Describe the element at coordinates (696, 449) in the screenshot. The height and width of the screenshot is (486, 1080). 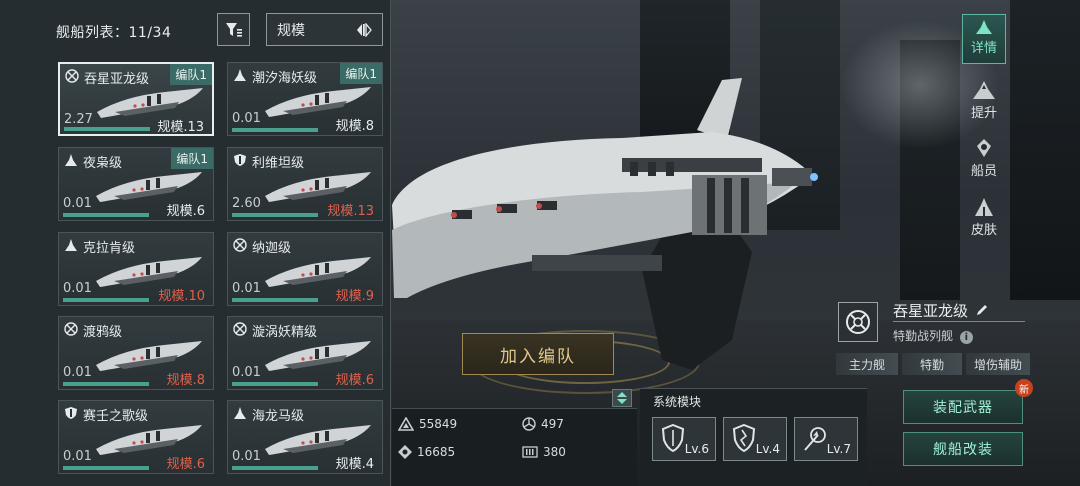
I see `module-level: Lv.6` at that location.